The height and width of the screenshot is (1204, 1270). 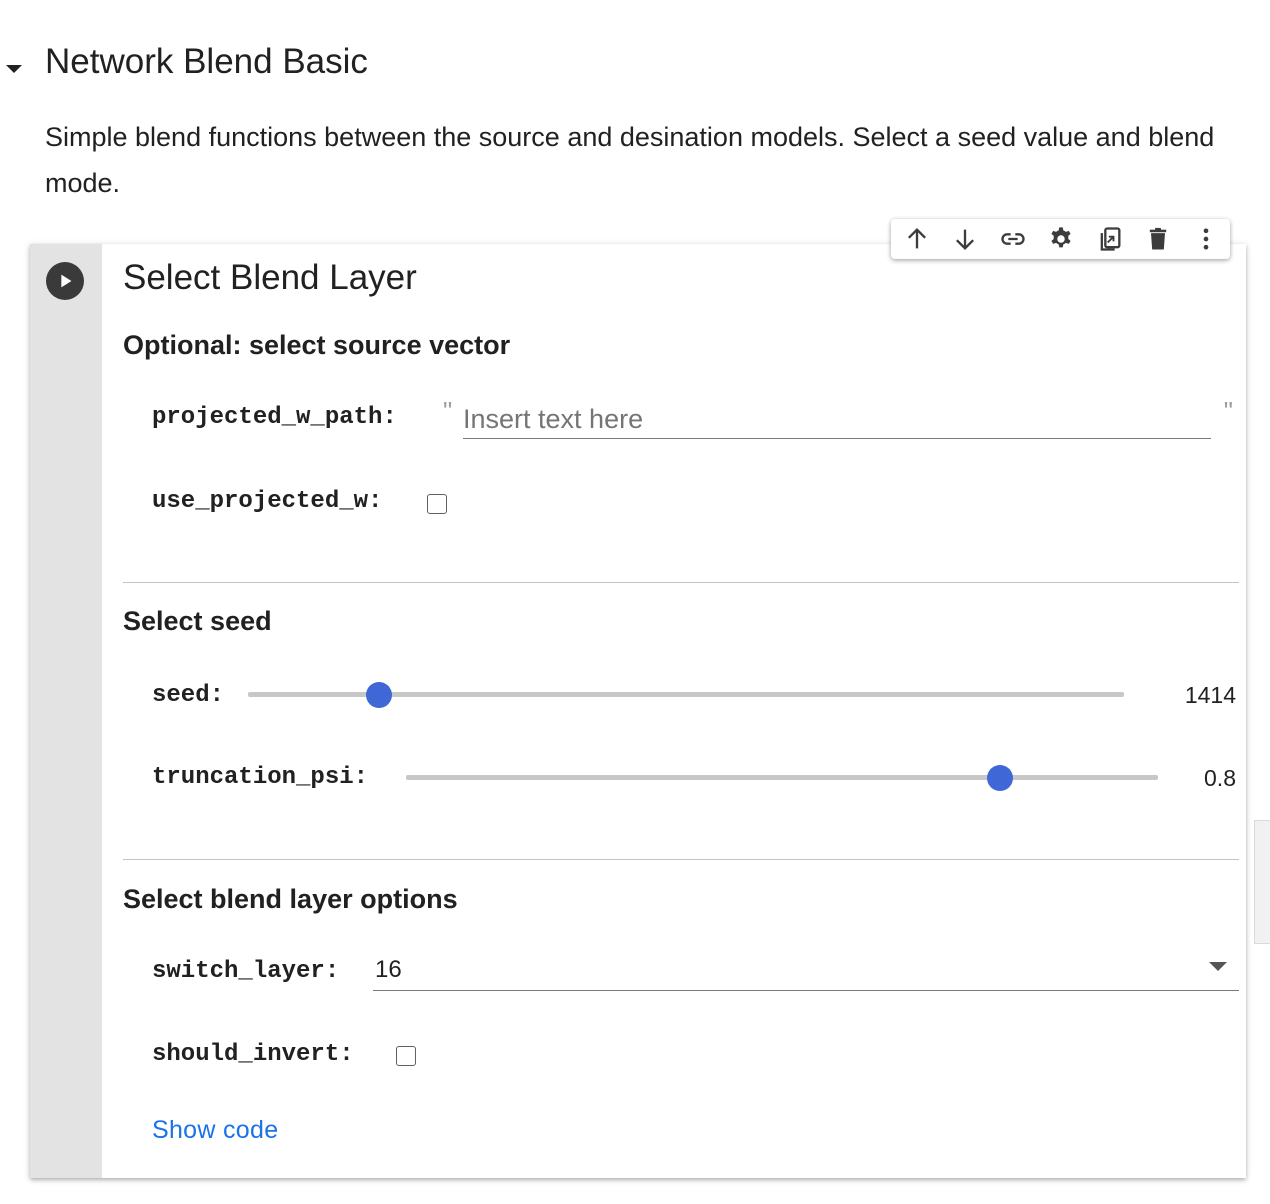 What do you see at coordinates (246, 971) in the screenshot?
I see `switch-layer-label: switch_layer:` at bounding box center [246, 971].